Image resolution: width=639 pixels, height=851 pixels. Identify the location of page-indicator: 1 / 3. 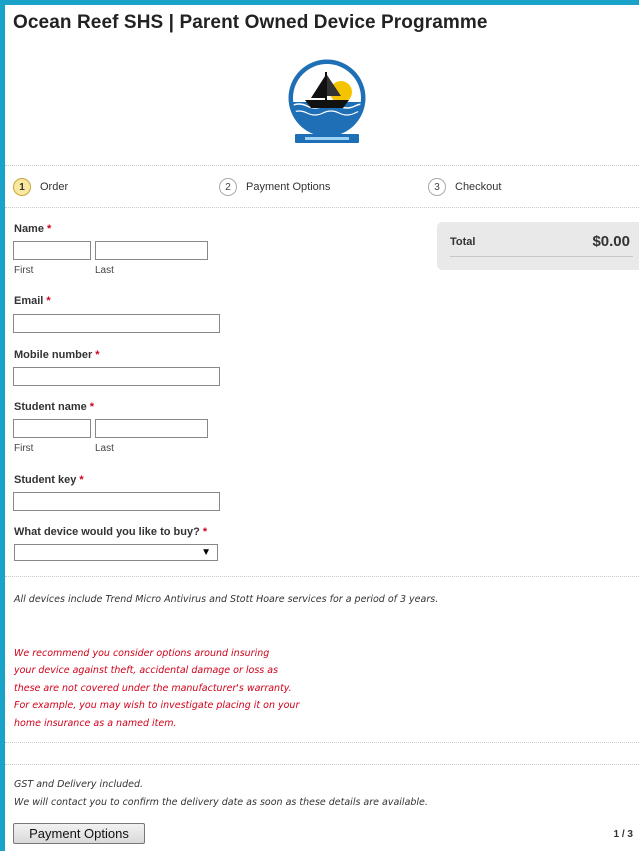
(623, 834).